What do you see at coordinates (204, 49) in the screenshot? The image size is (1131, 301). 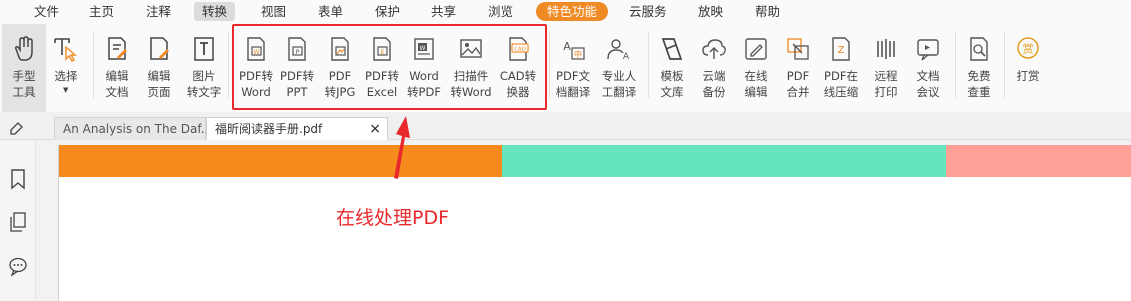 I see `image-to-text-icon` at bounding box center [204, 49].